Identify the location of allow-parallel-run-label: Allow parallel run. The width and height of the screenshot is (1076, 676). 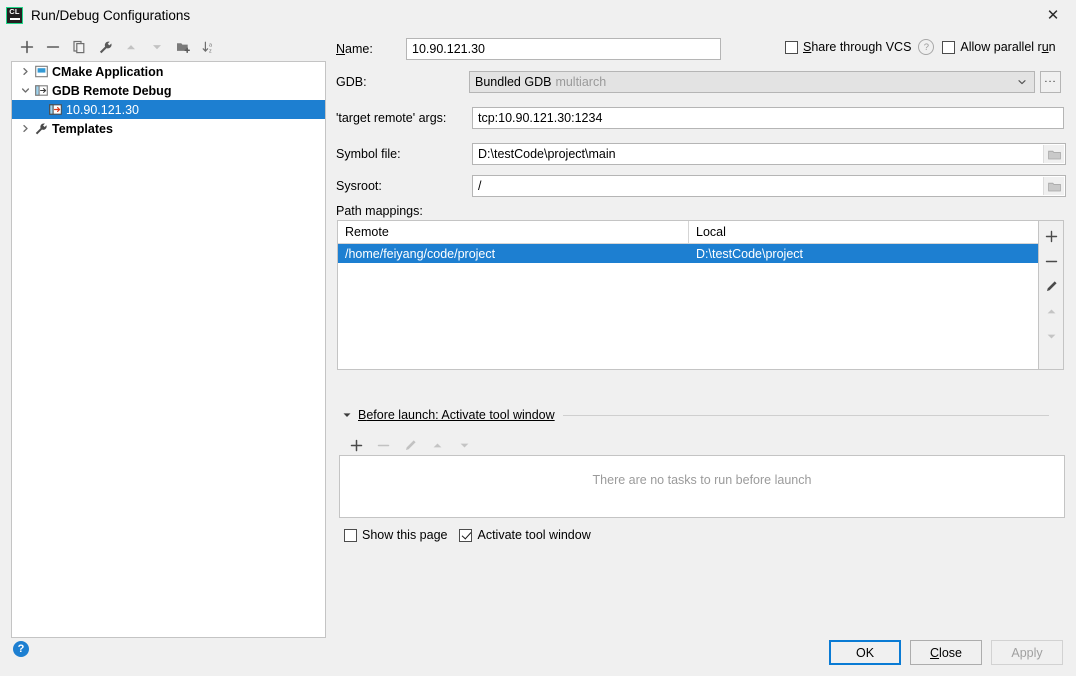
(1008, 47).